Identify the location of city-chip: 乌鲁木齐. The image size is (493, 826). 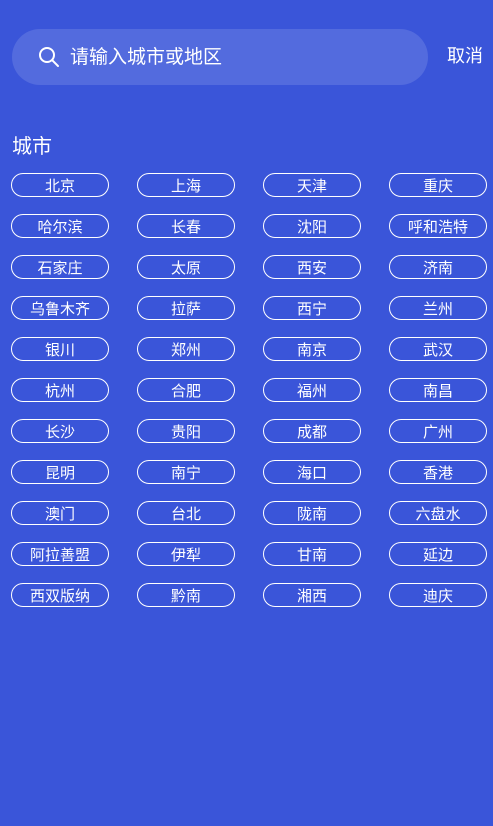
(60, 308).